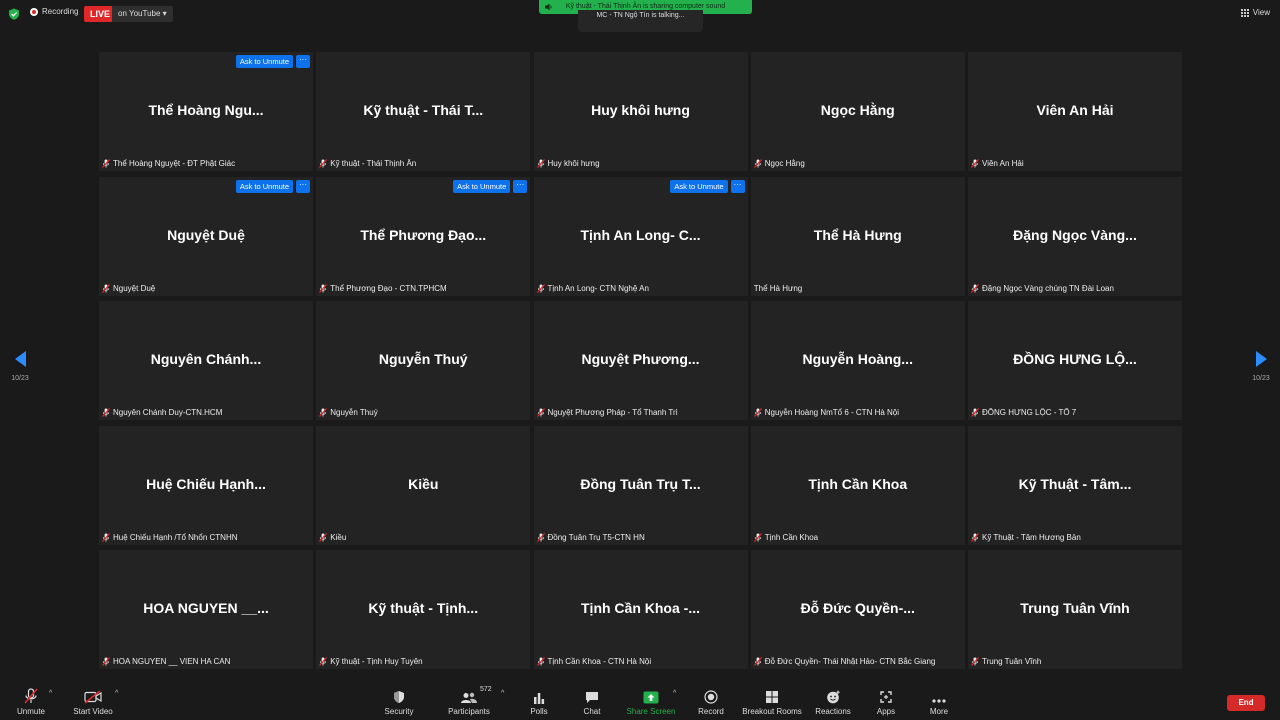  I want to click on participant-name-tag: Ngọc Hằng, so click(779, 163).